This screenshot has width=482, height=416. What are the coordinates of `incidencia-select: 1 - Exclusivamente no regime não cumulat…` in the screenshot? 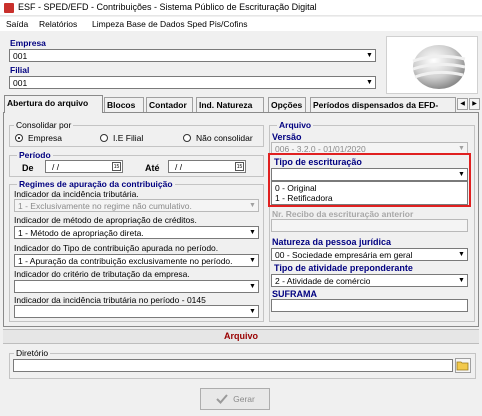 It's located at (136, 205).